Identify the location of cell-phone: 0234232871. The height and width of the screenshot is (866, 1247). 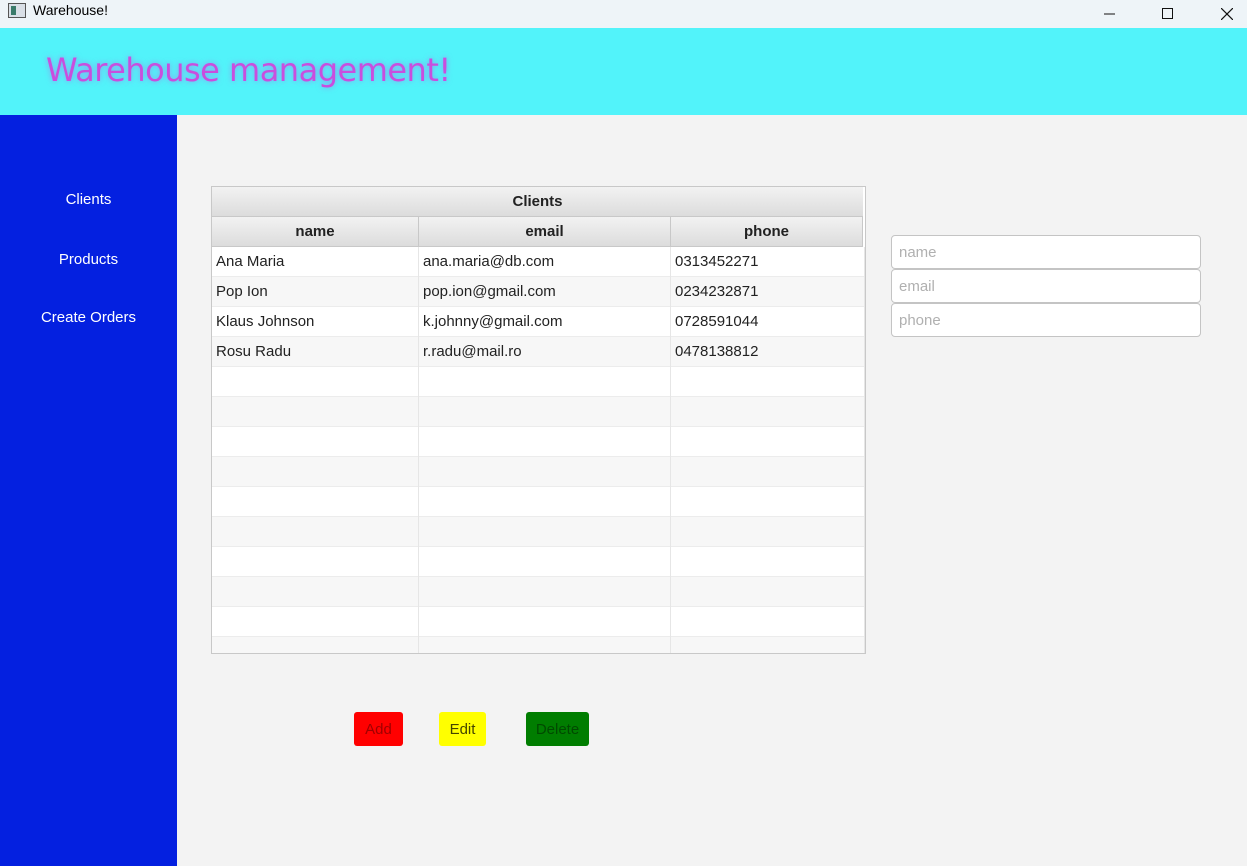
(768, 292).